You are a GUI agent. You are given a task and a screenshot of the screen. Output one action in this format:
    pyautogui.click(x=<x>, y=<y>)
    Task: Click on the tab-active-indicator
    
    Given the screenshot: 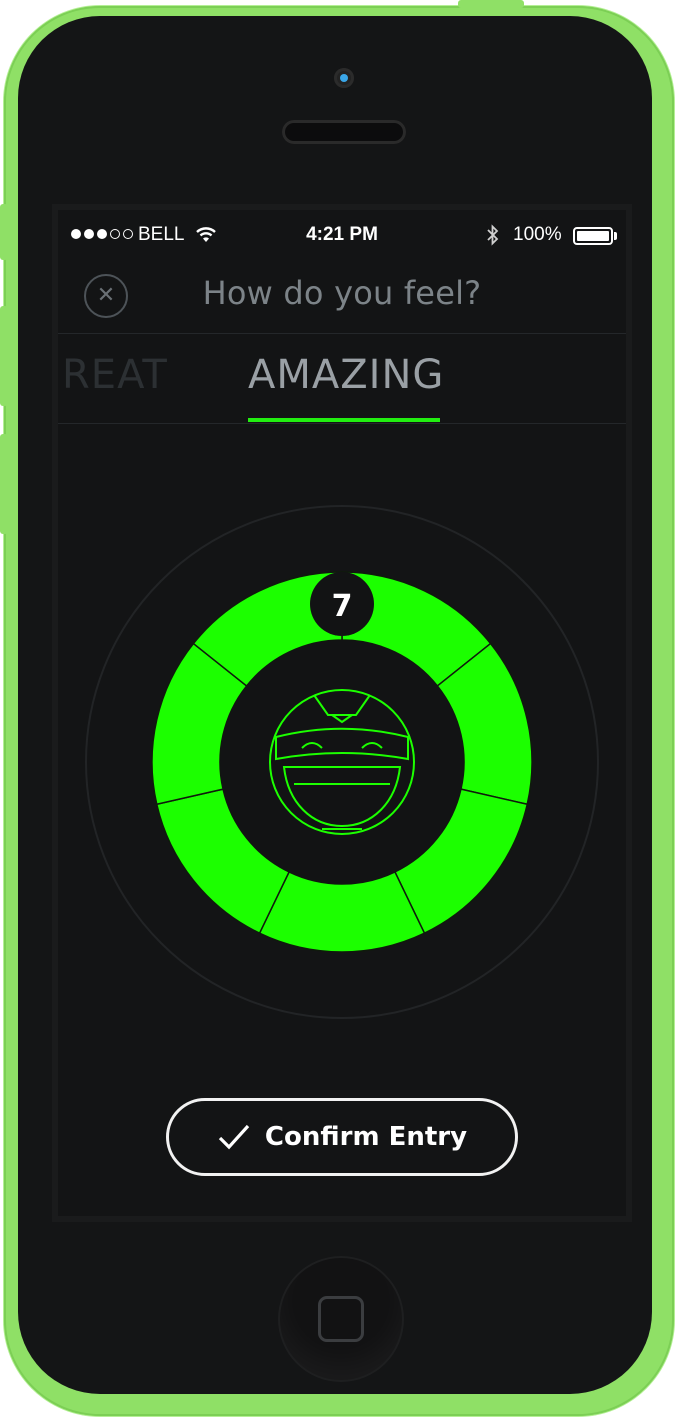 What is the action you would take?
    pyautogui.click(x=344, y=420)
    